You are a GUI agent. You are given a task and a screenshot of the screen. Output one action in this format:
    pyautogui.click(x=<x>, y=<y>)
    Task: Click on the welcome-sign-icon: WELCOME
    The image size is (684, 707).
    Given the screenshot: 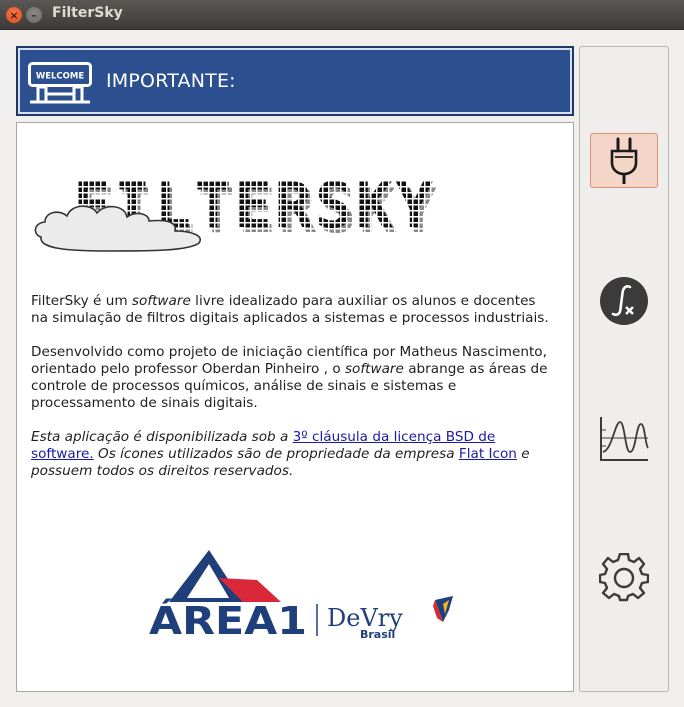 What is the action you would take?
    pyautogui.click(x=60, y=83)
    